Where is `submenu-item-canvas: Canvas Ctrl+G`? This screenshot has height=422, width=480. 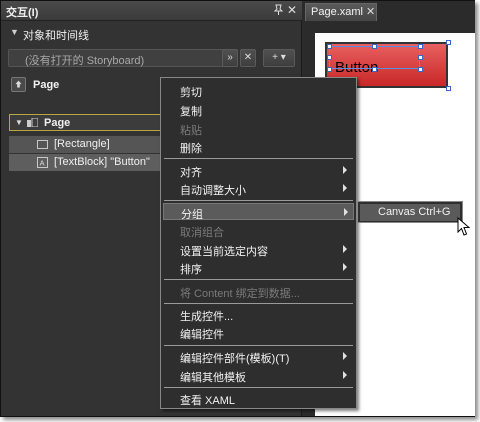
submenu-item-canvas: Canvas Ctrl+G is located at coordinates (410, 212).